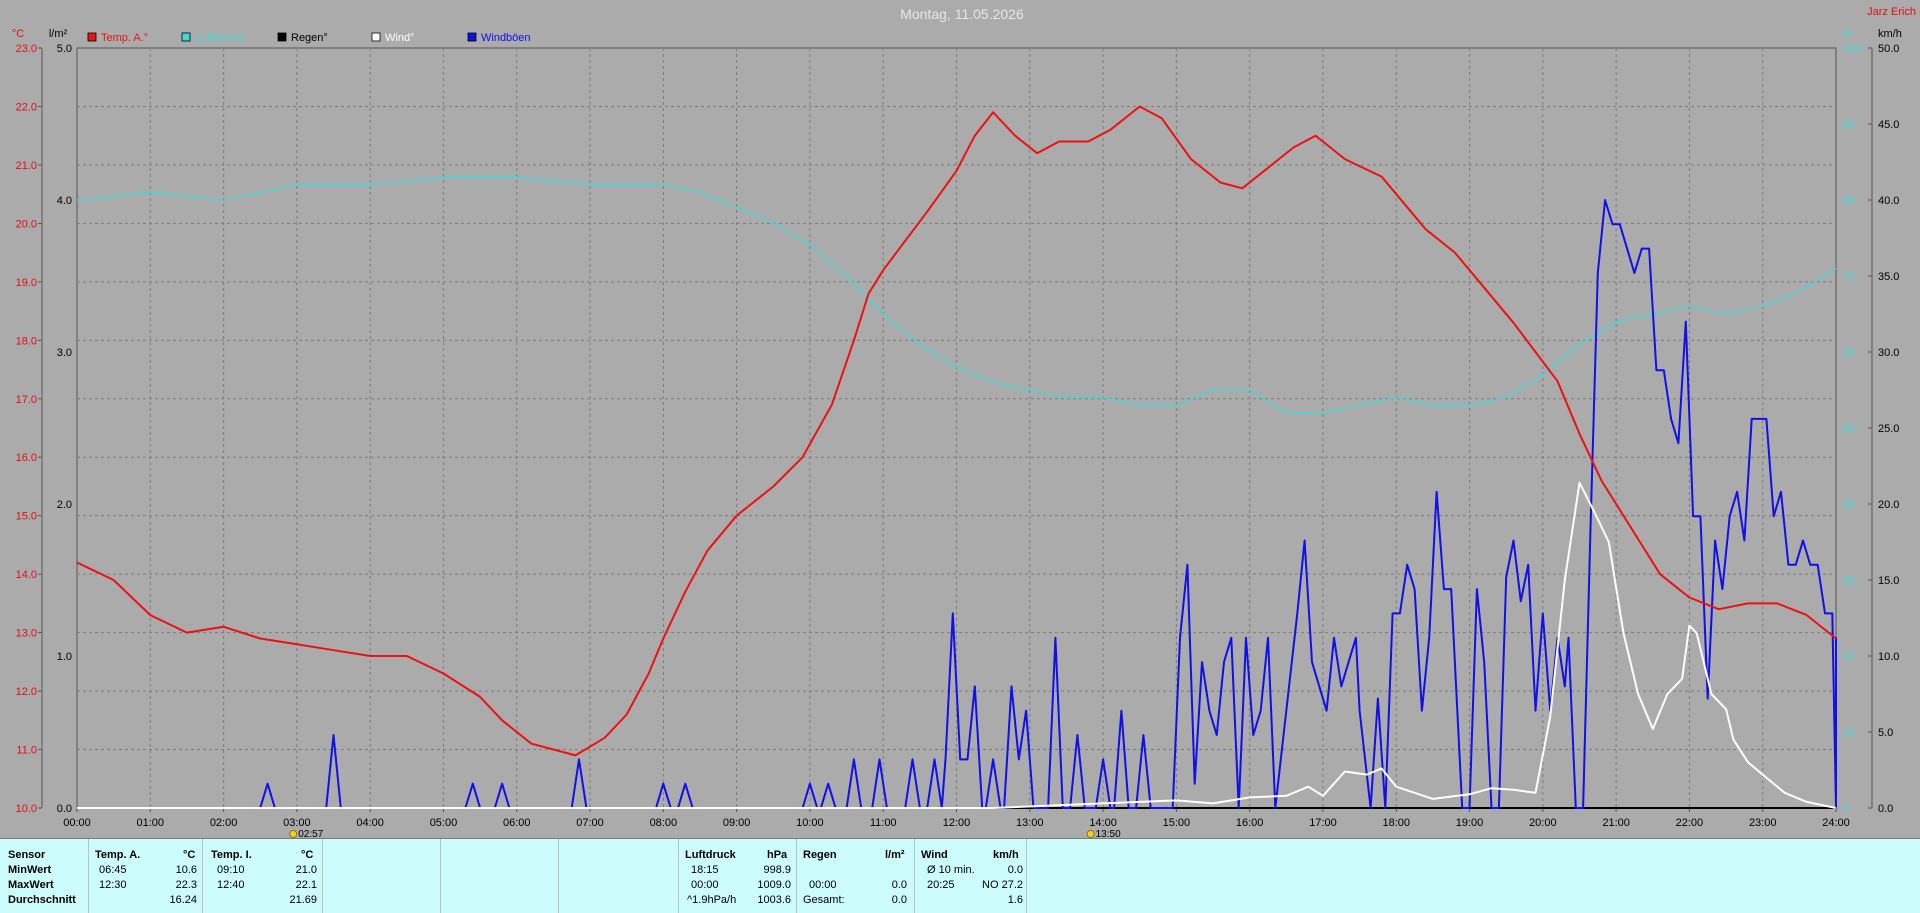  What do you see at coordinates (303, 900) in the screenshot?
I see `temp-i-avg: 21.69` at bounding box center [303, 900].